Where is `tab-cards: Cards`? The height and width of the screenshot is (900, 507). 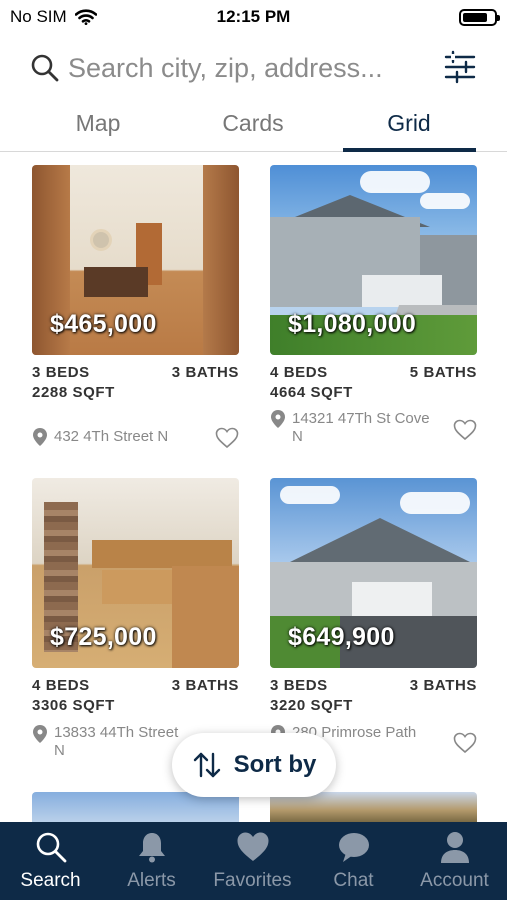 tab-cards: Cards is located at coordinates (253, 123).